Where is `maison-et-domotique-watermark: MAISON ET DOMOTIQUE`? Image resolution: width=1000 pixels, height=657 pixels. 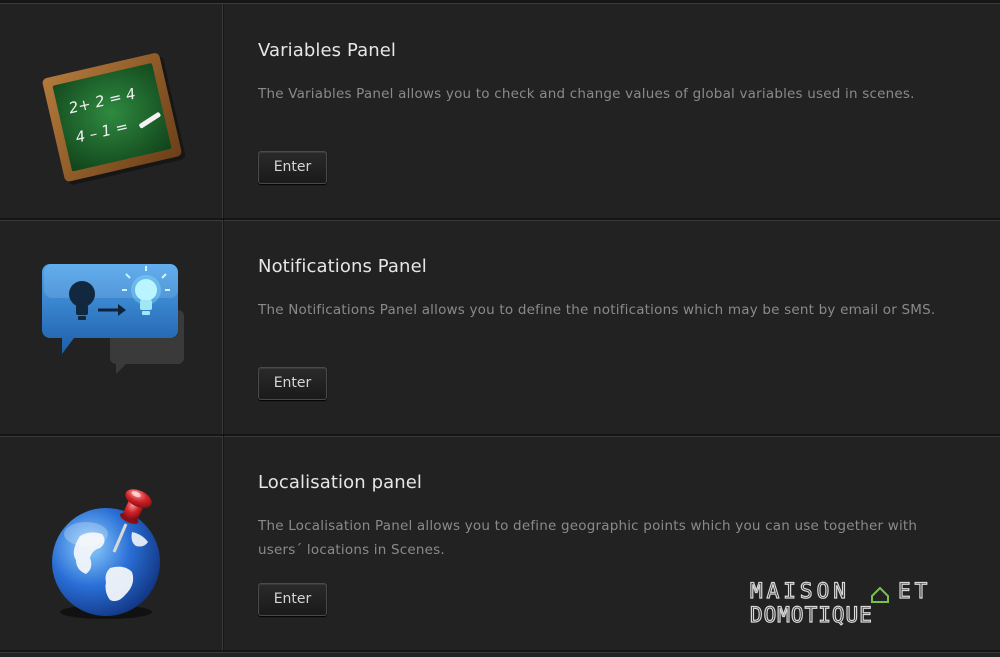 maison-et-domotique-watermark: MAISON ET DOMOTIQUE is located at coordinates (840, 602).